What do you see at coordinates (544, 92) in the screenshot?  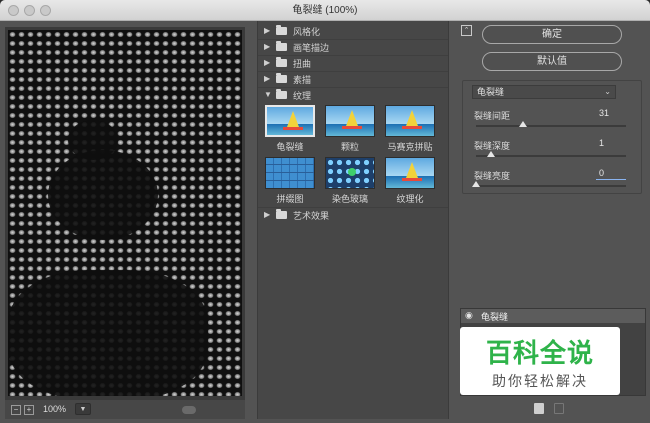 I see `filter-select: 龟裂缝 ⌄` at bounding box center [544, 92].